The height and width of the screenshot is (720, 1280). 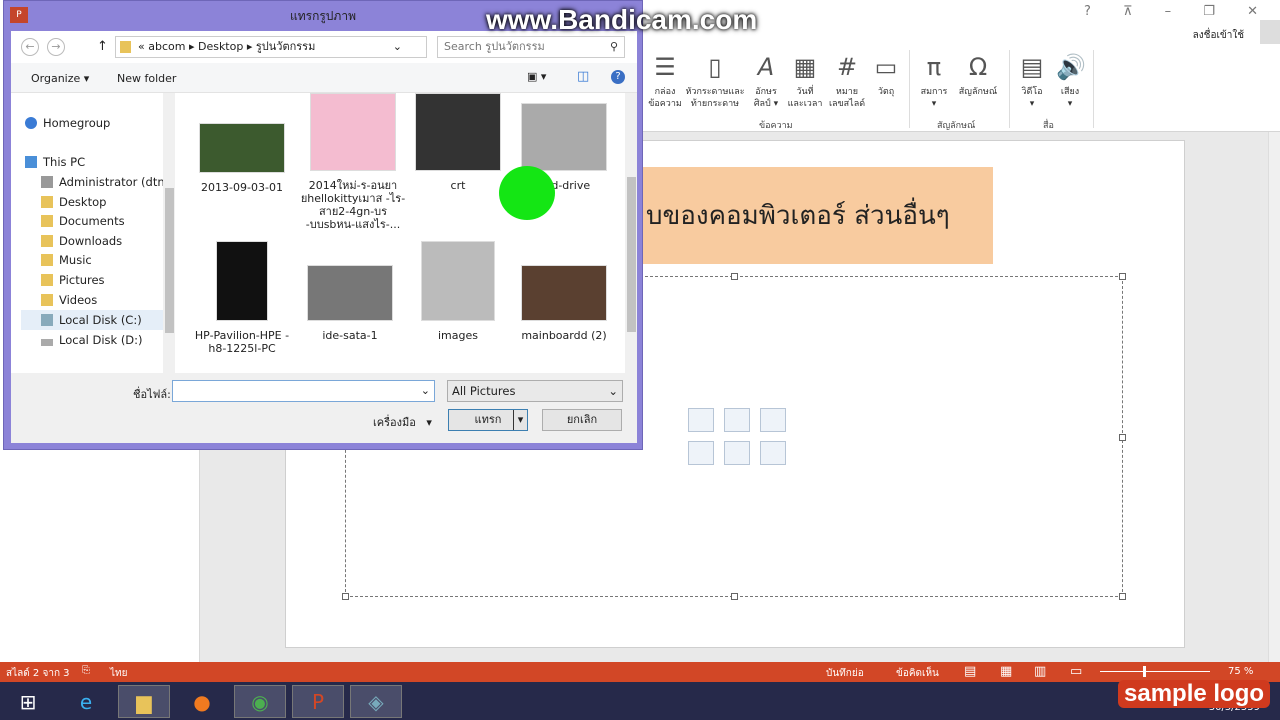 I want to click on powerpoint-icon: P, so click(x=318, y=701).